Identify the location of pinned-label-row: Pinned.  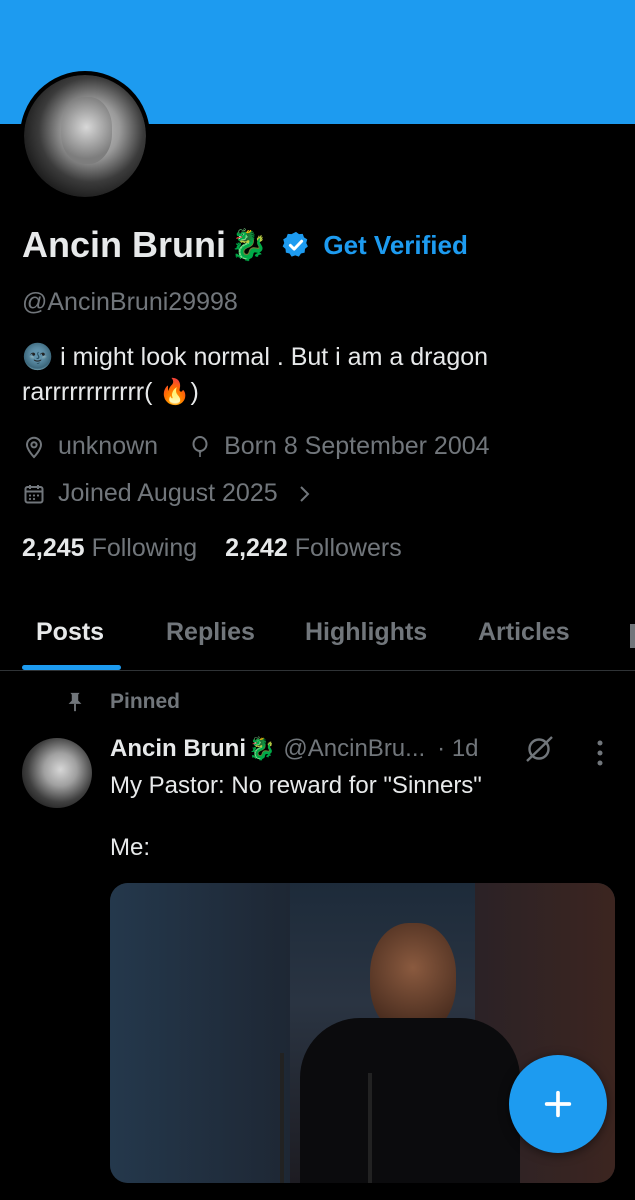
(122, 702).